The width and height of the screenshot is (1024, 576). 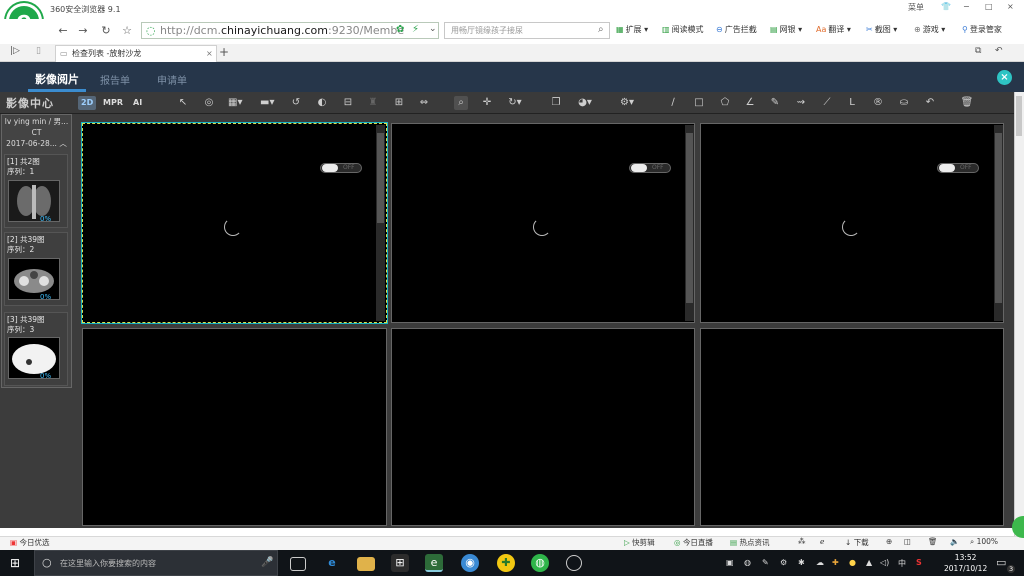 I want to click on browser-search-input: 用畅厅镜缘孩子接尿, so click(x=527, y=30).